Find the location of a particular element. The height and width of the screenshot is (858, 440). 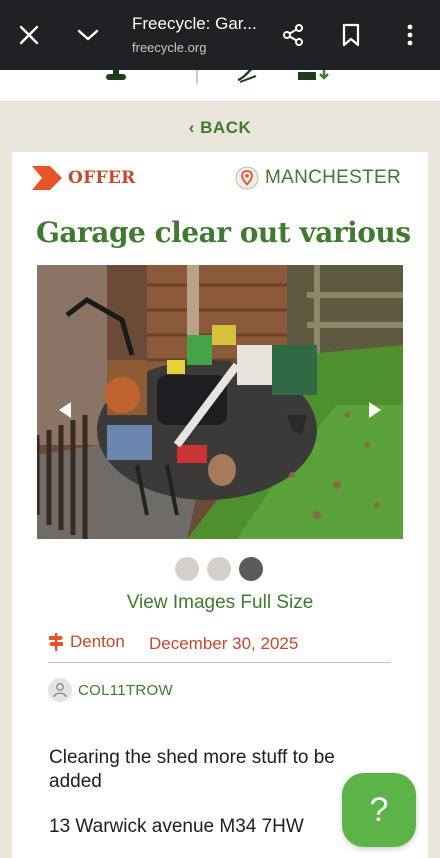

post-description: Clearing the shed more stuff to be added is located at coordinates (192, 769).